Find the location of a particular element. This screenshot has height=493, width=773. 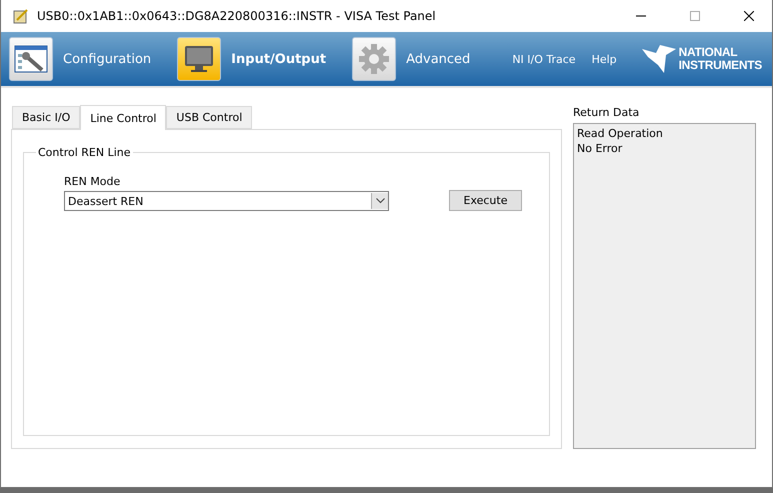

logo-text: NATIONAL is located at coordinates (708, 52).